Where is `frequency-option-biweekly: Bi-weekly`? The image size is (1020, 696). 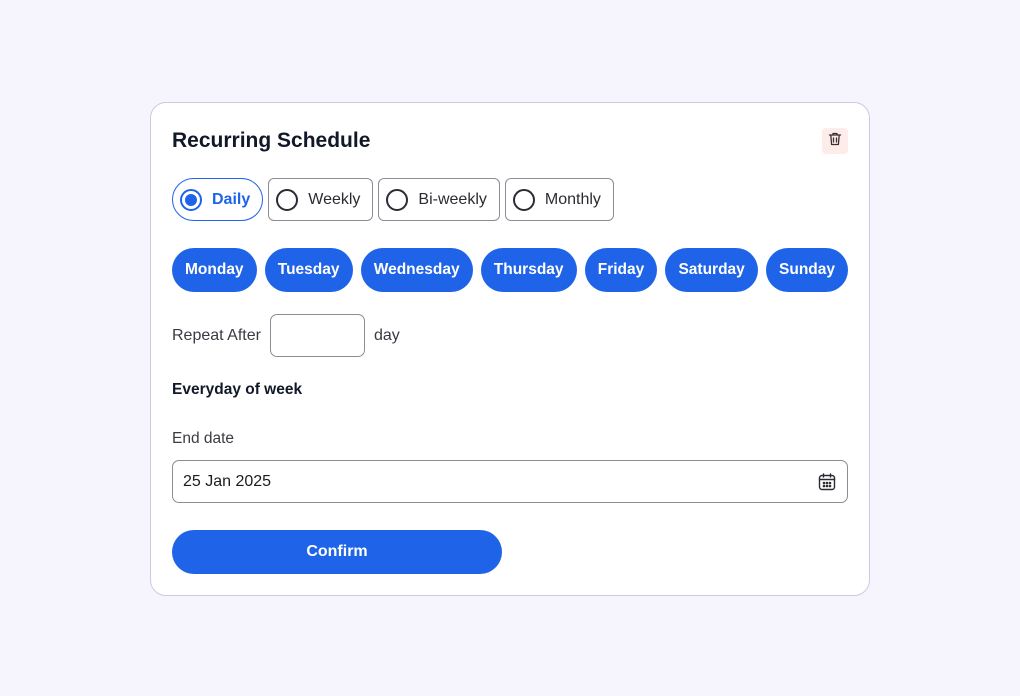 frequency-option-biweekly: Bi-weekly is located at coordinates (439, 199).